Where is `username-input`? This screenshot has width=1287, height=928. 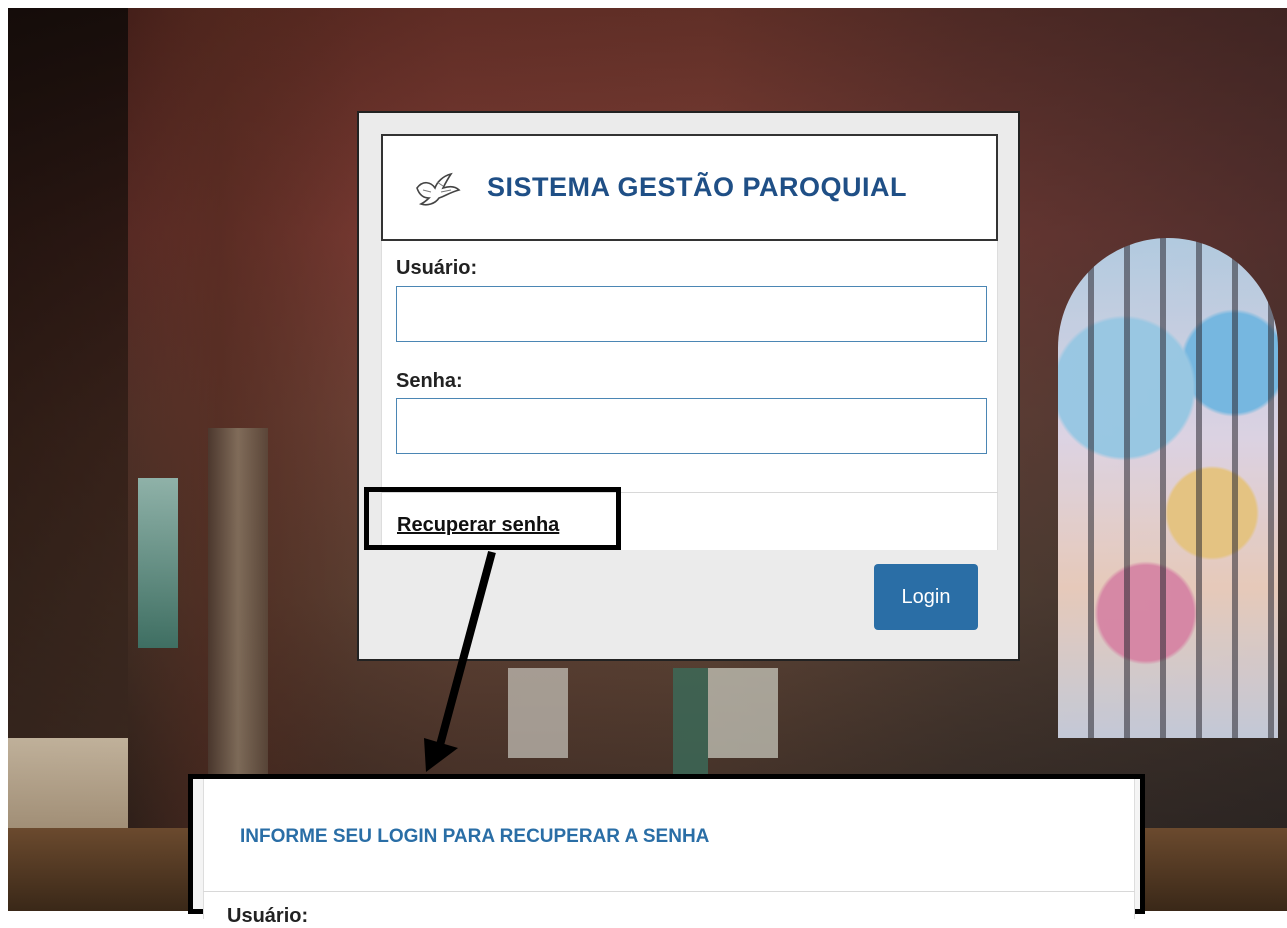 username-input is located at coordinates (691, 314).